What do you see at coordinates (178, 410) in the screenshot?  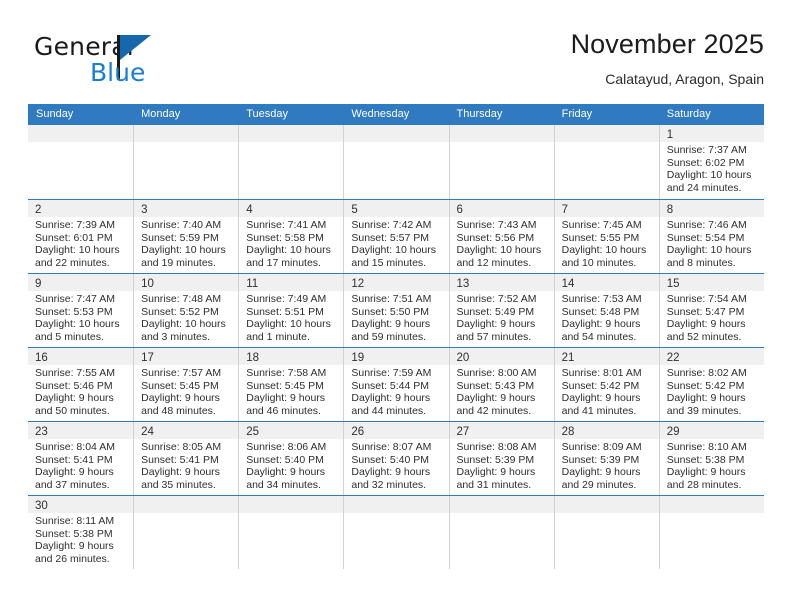 I see `daylight-text-cont: and 48 minutes.` at bounding box center [178, 410].